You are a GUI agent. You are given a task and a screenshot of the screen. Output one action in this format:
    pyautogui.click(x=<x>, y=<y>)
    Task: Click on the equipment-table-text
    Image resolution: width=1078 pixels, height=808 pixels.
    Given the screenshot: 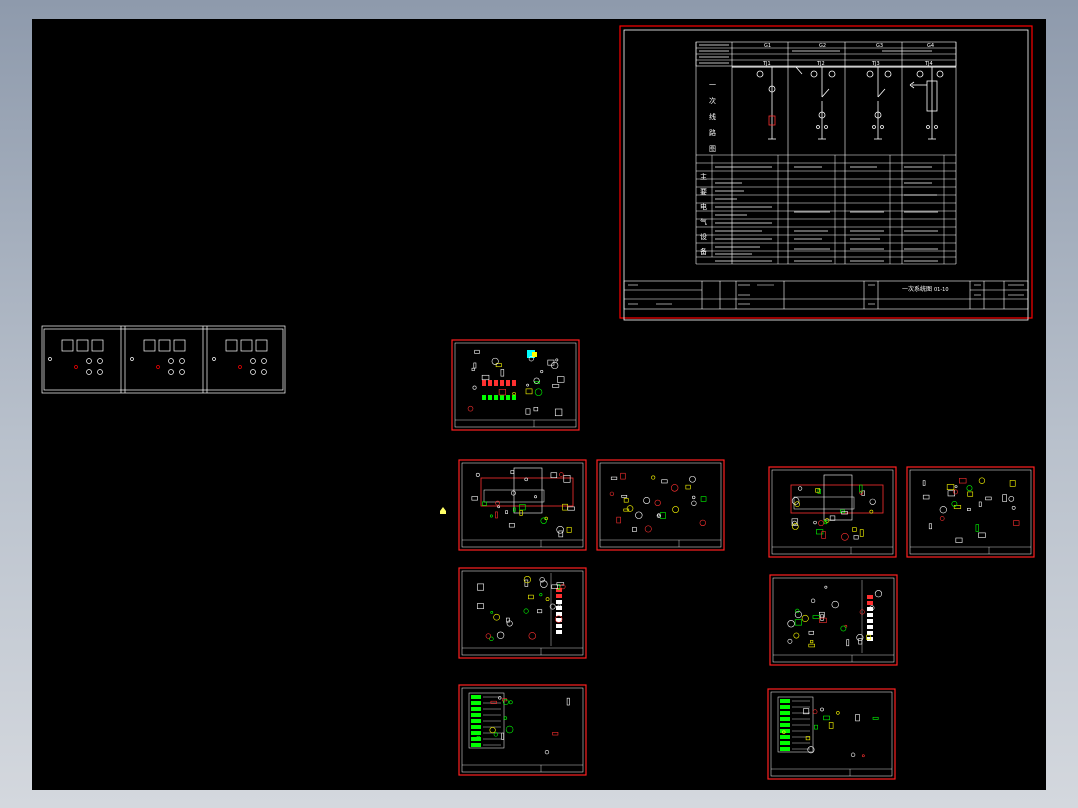 What is the action you would take?
    pyautogui.click(x=826, y=214)
    